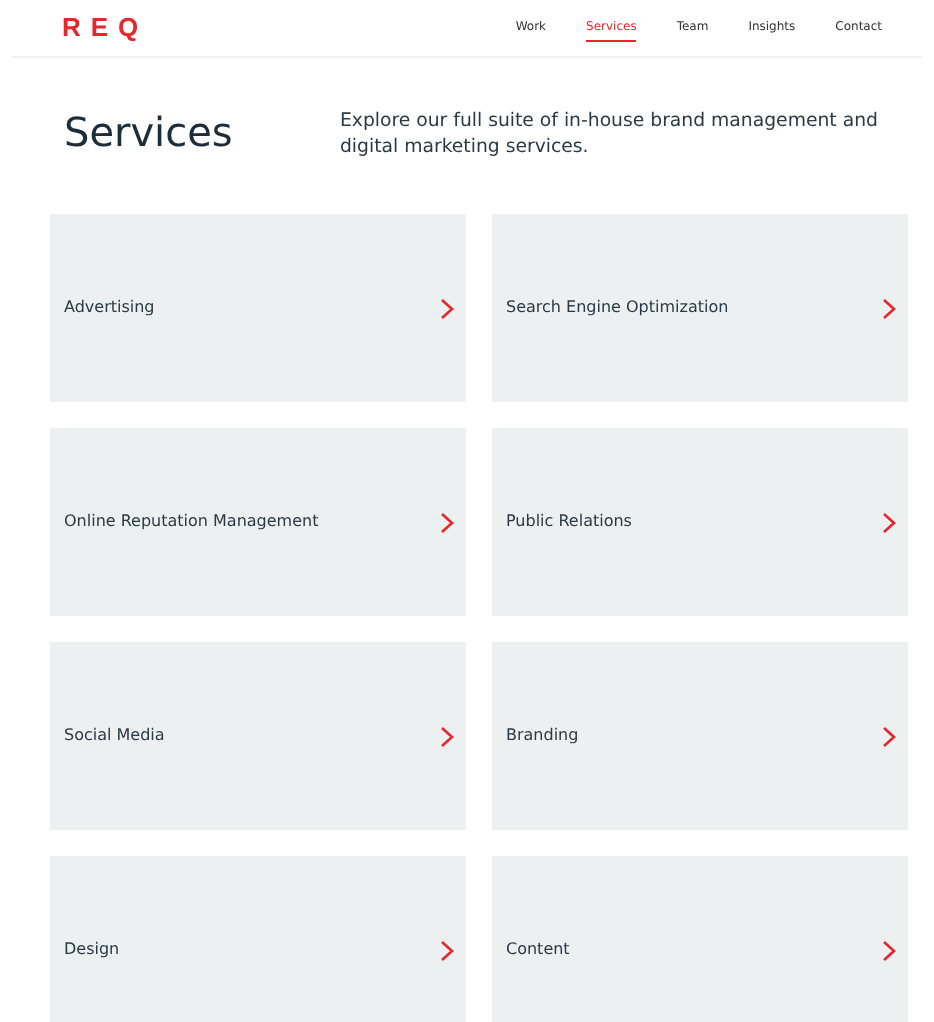 The width and height of the screenshot is (934, 1022). What do you see at coordinates (105, 28) in the screenshot?
I see `logo: REQ` at bounding box center [105, 28].